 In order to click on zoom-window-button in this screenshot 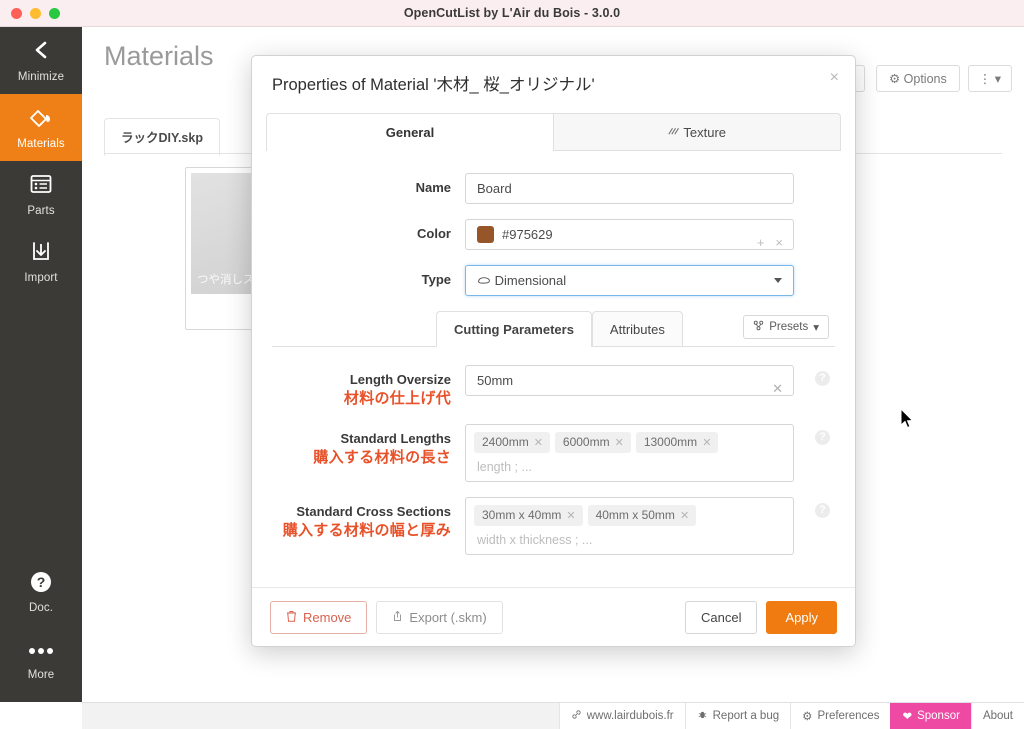, I will do `click(54, 13)`.